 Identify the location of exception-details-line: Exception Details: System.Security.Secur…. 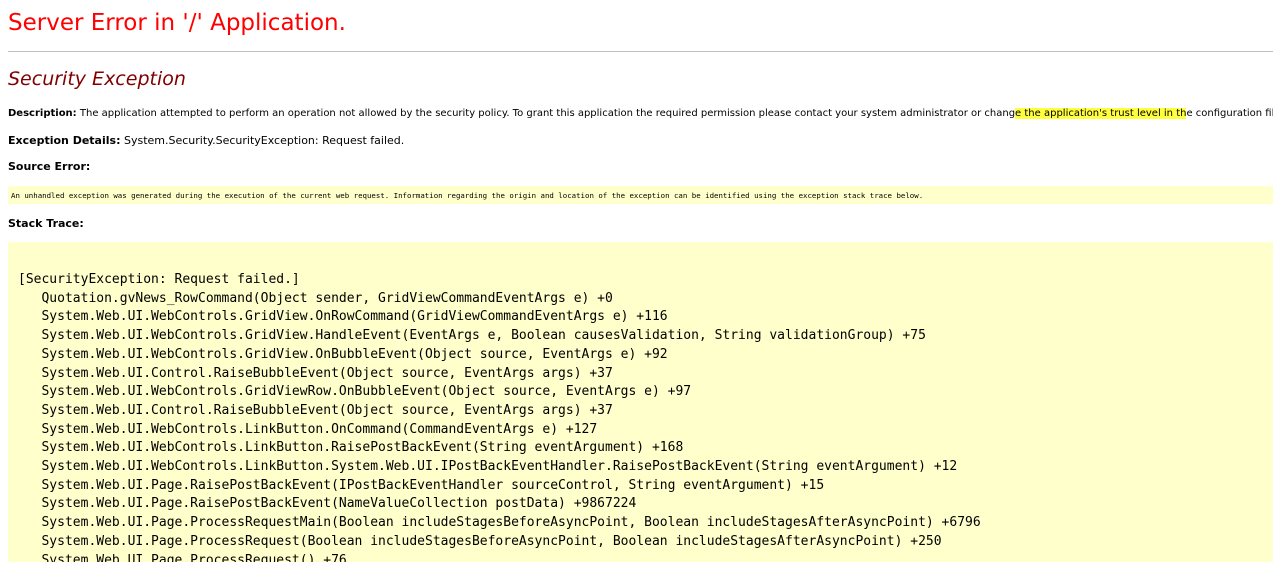
(206, 140).